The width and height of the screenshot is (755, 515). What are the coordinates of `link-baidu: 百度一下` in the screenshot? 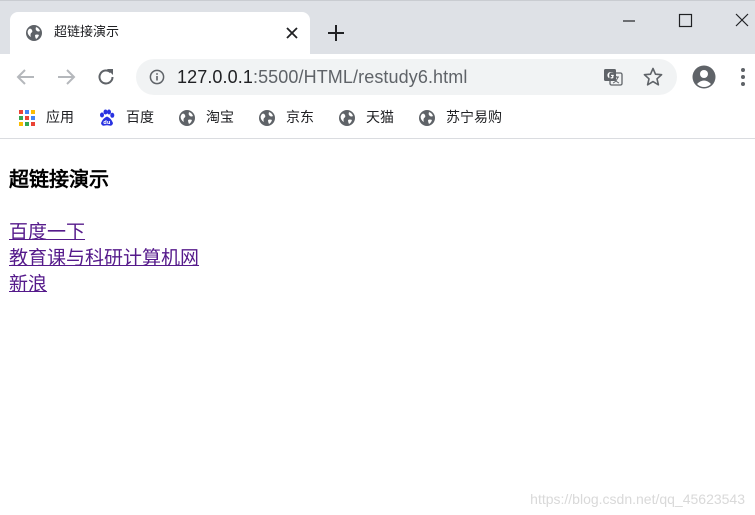 It's located at (104, 233).